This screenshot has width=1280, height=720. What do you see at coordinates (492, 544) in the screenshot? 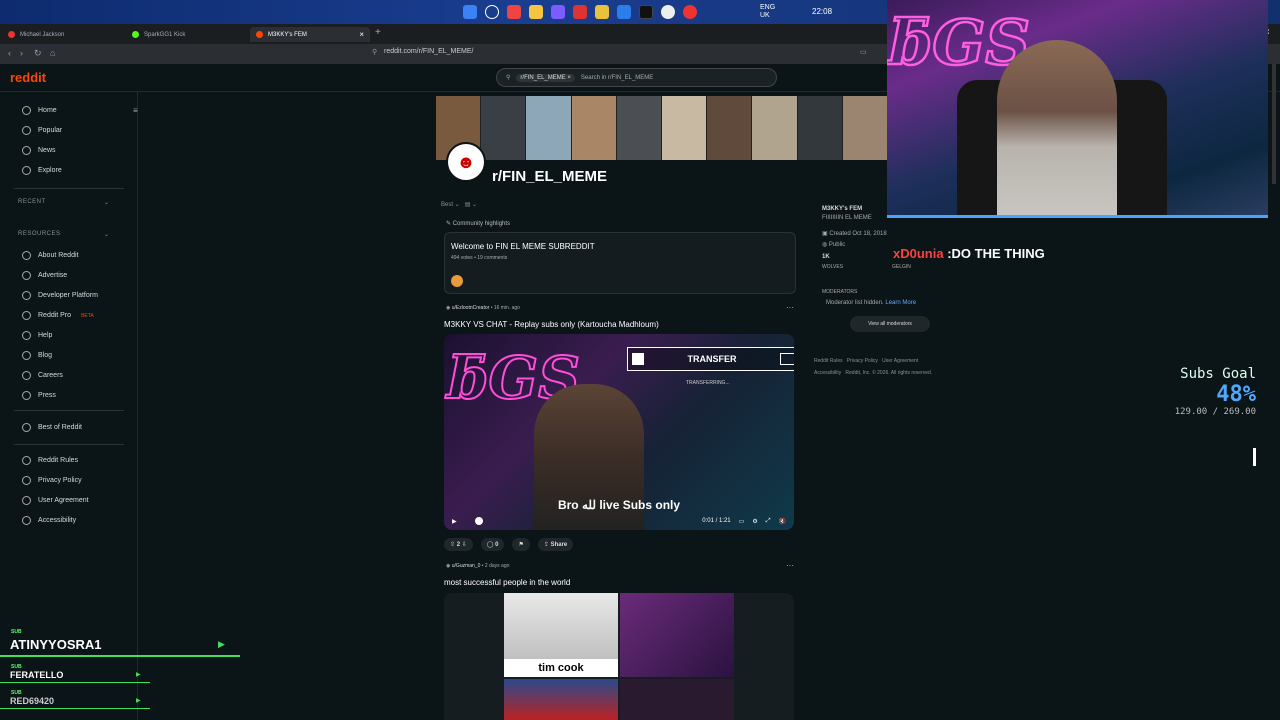
I see `comments-button: ◯ 0` at bounding box center [492, 544].